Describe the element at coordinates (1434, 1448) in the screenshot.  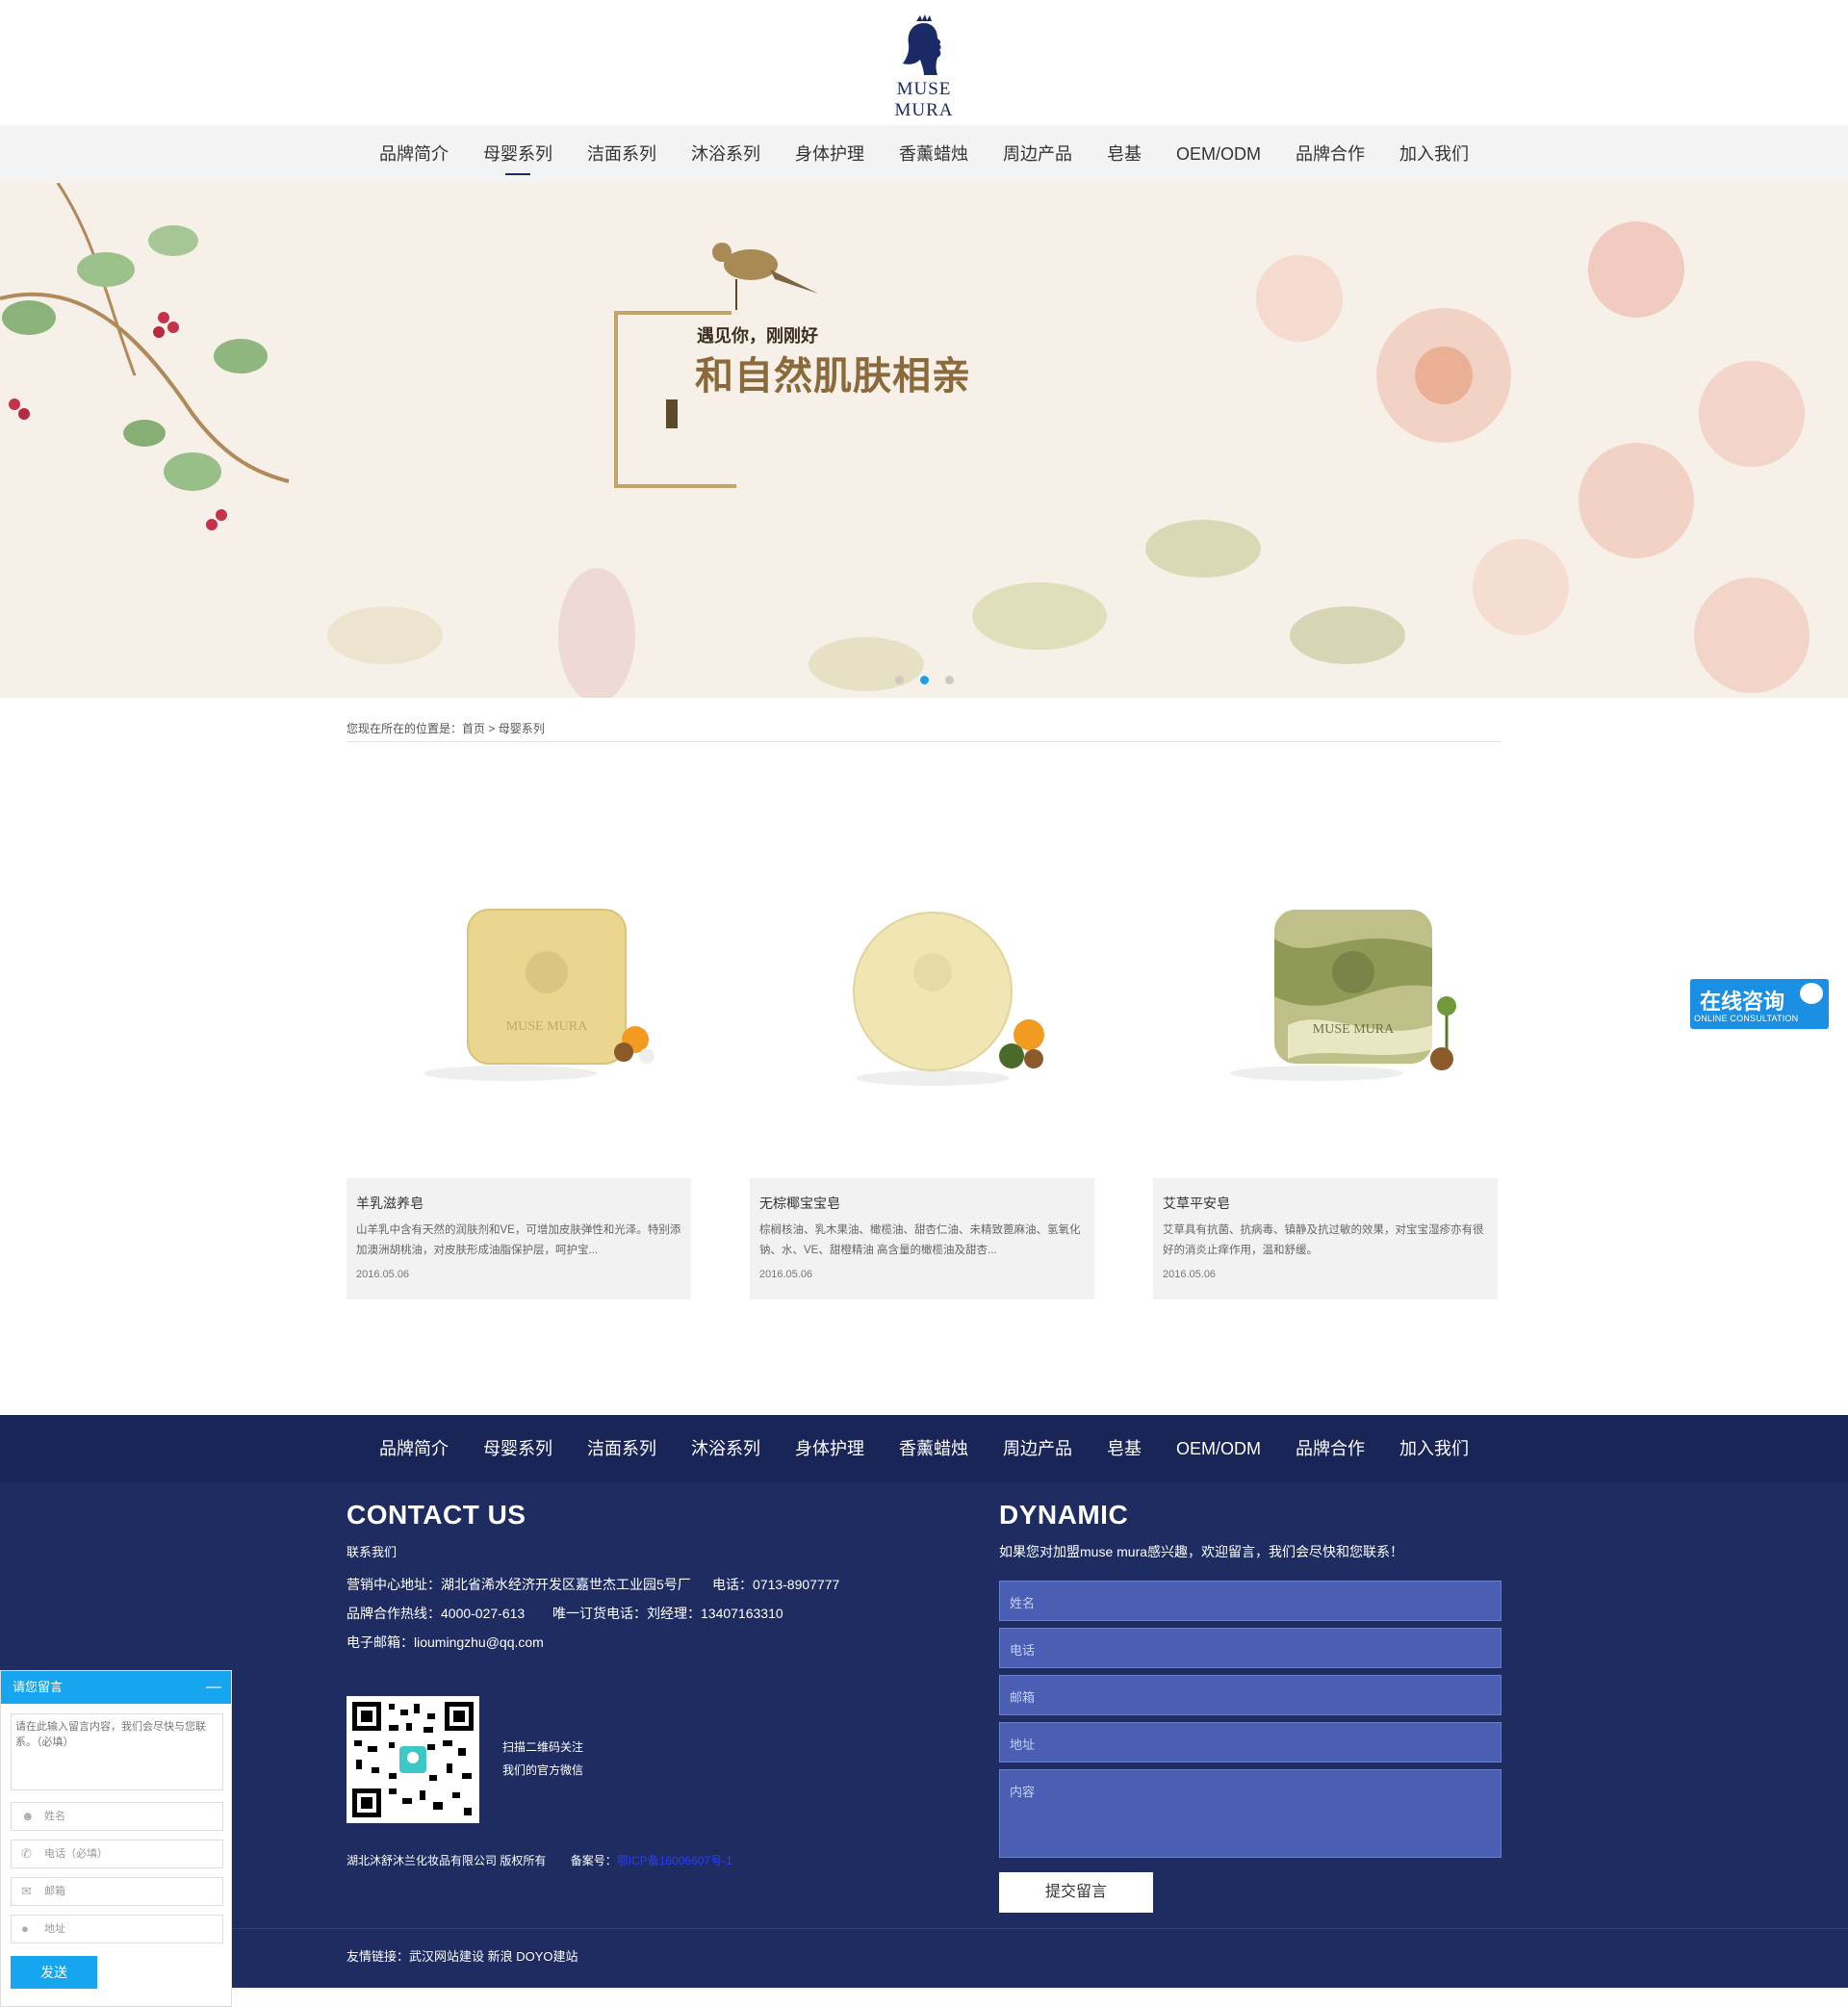
I see `footer-nav-item-10: 加入我们` at that location.